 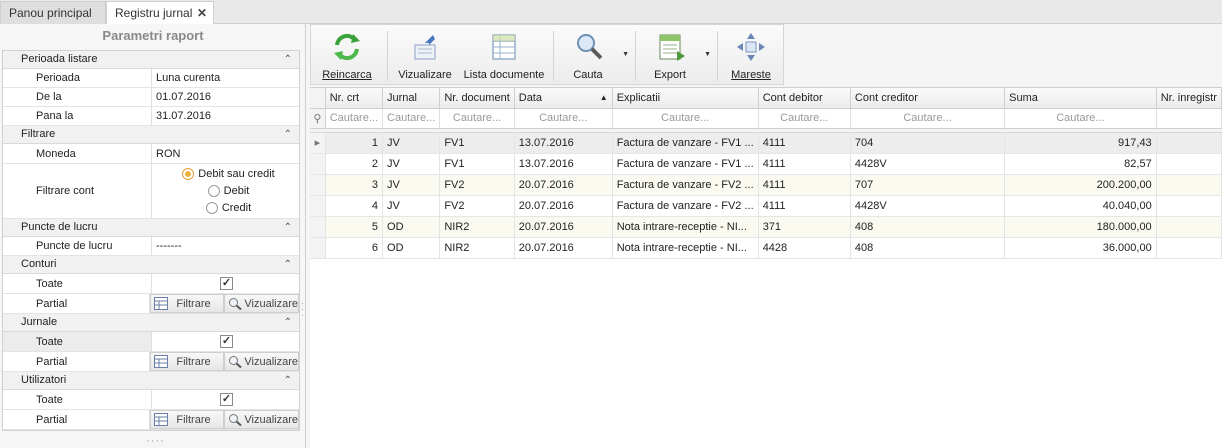 What do you see at coordinates (151, 246) in the screenshot?
I see `row-puncte-de-lucru: Puncte de lucru -------` at bounding box center [151, 246].